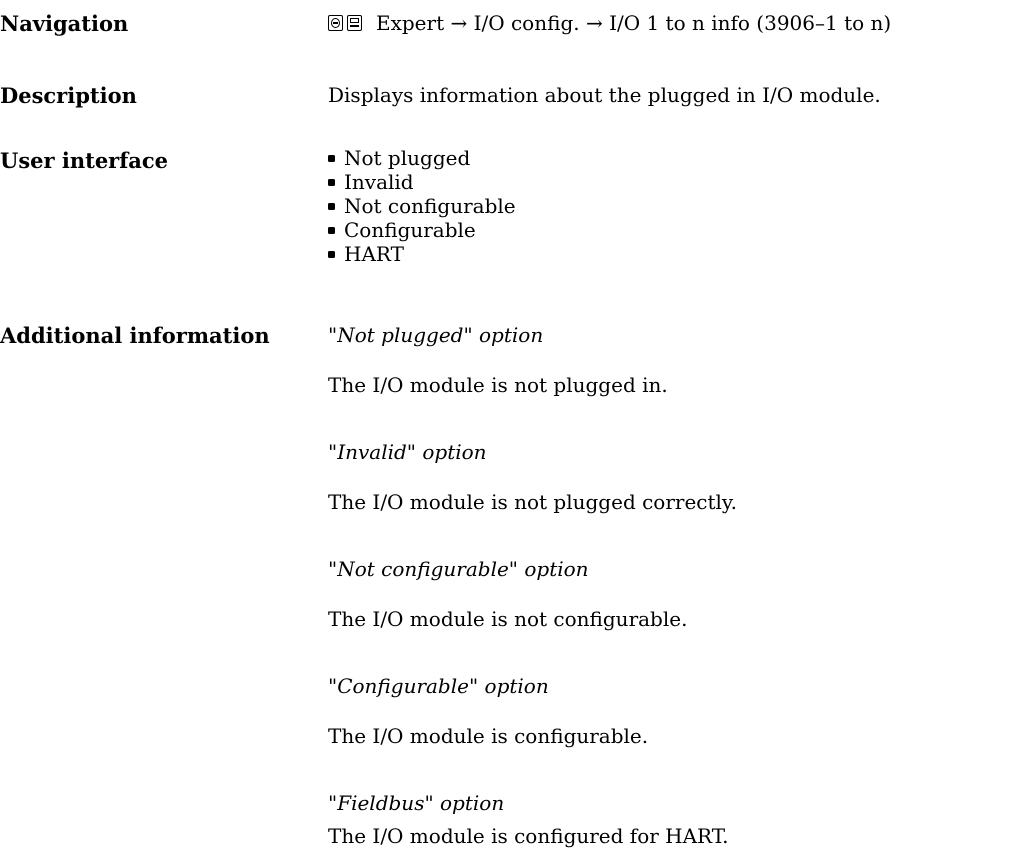 The width and height of the screenshot is (1022, 854). I want to click on additional-information-label: Additional information, so click(135, 335).